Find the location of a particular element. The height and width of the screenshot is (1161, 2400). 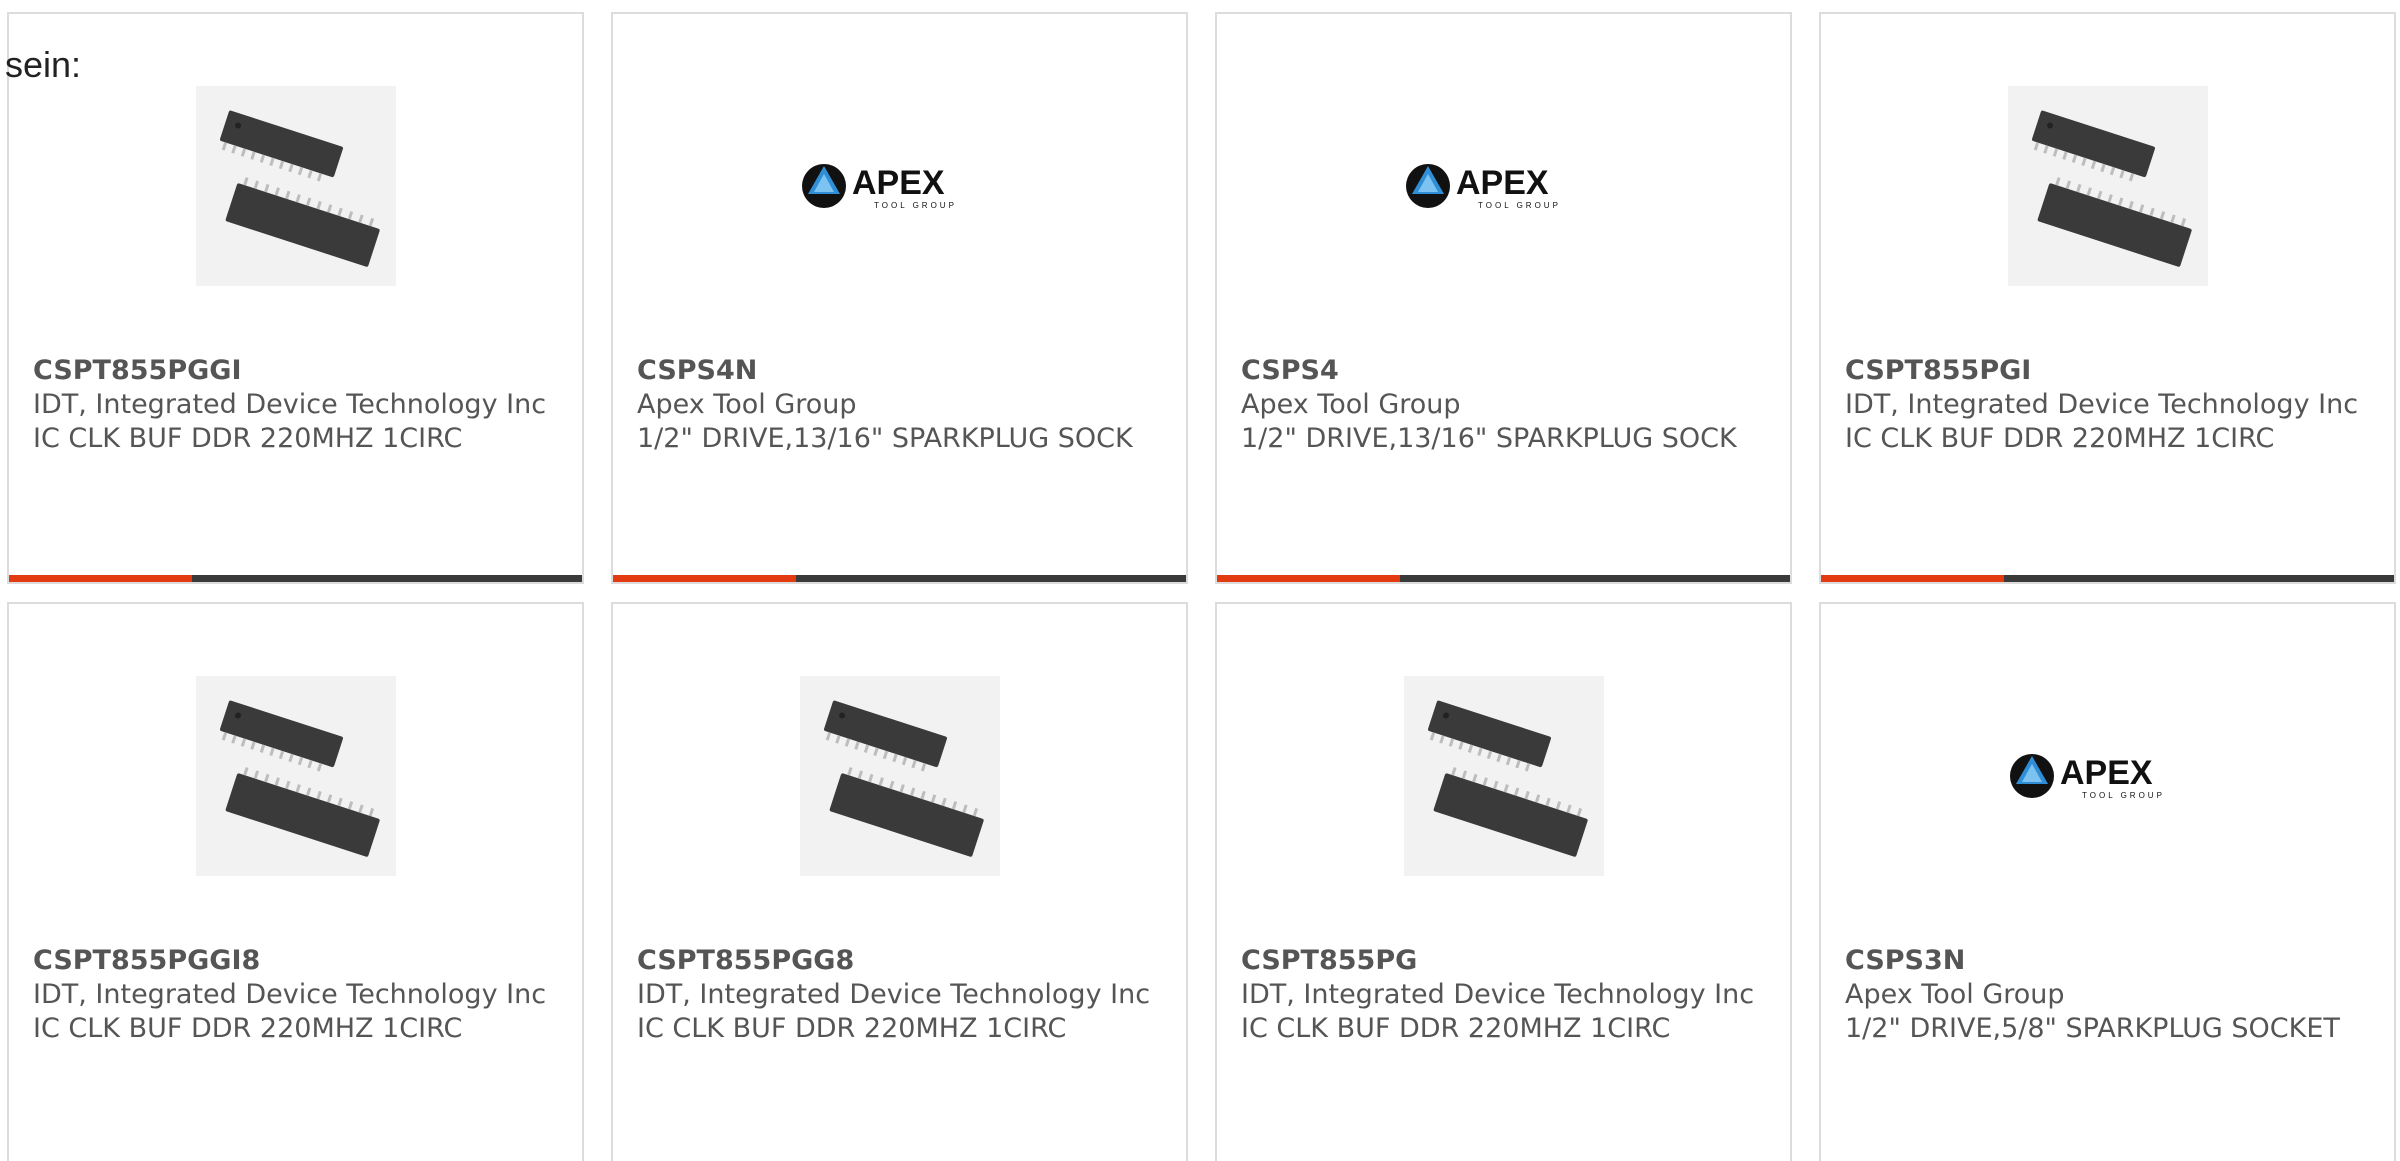

part-number: CSPS4 is located at coordinates (1501, 371).